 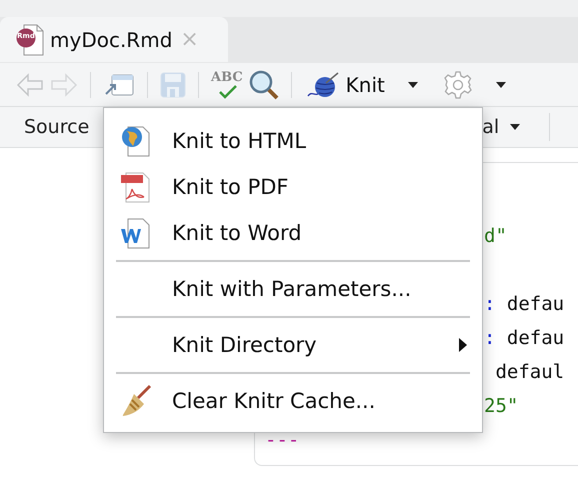 What do you see at coordinates (137, 401) in the screenshot?
I see `broom-icon` at bounding box center [137, 401].